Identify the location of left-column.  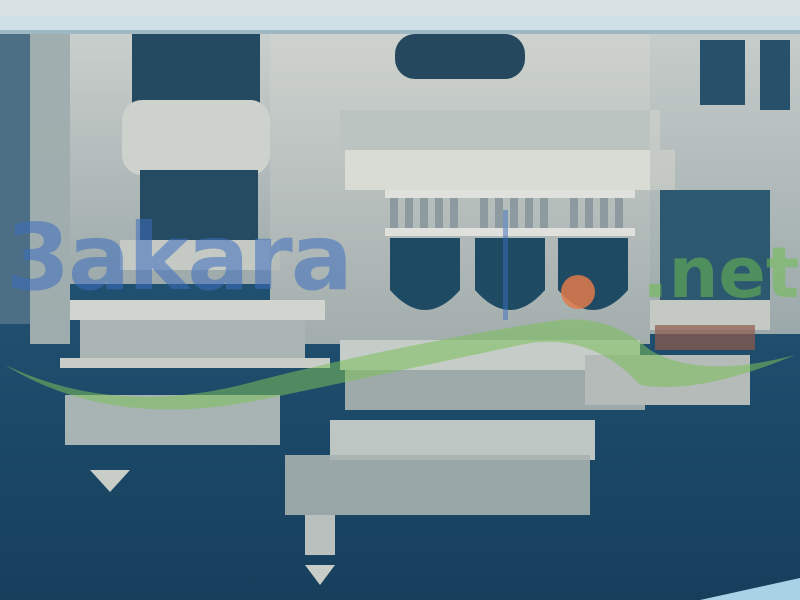
(15, 179).